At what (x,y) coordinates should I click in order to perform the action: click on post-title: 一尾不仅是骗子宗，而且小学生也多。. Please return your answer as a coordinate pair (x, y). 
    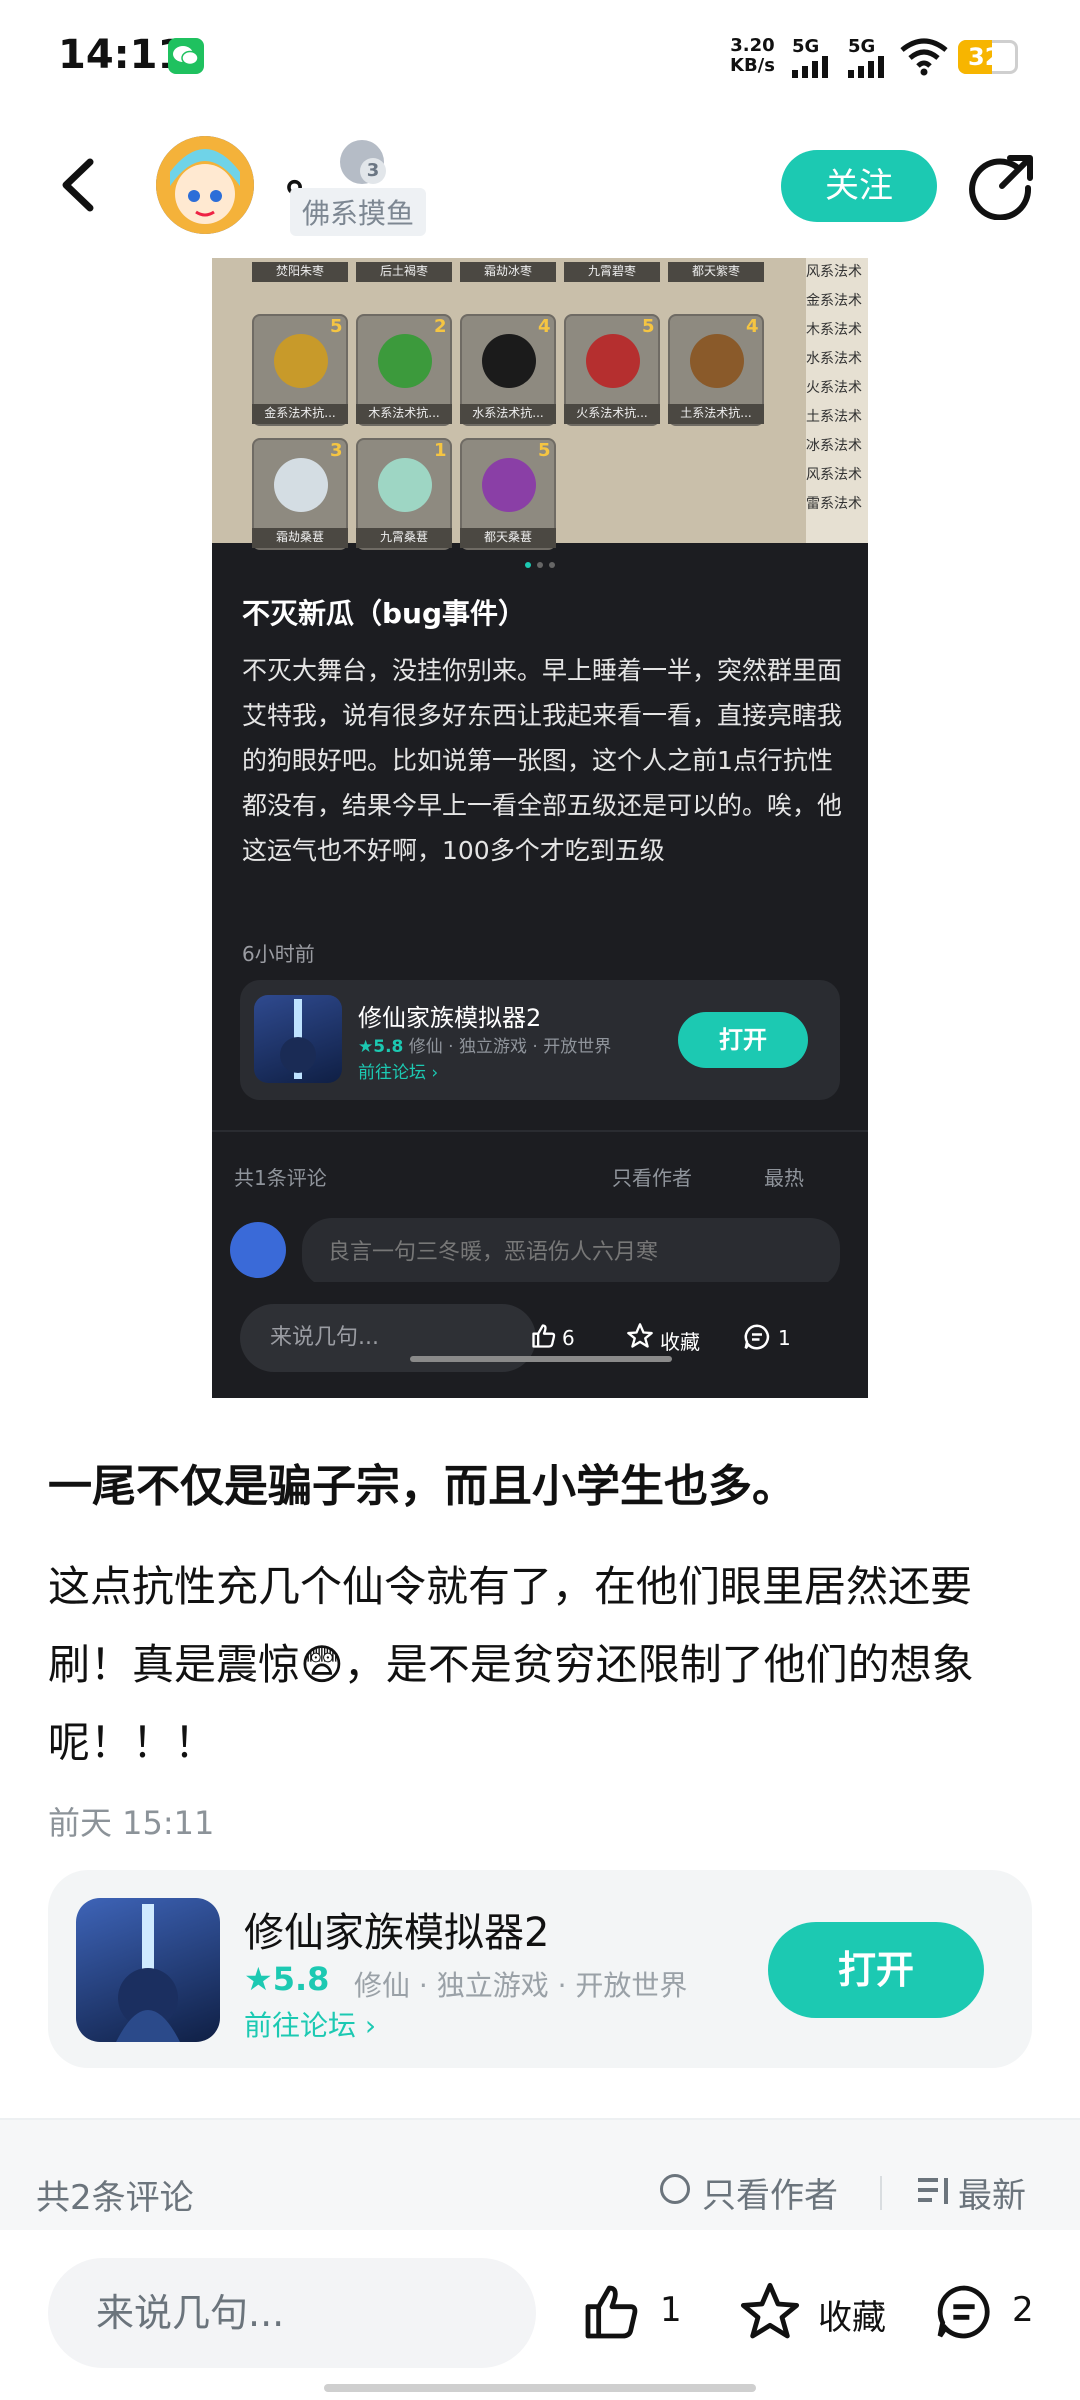
    Looking at the image, I should click on (422, 1486).